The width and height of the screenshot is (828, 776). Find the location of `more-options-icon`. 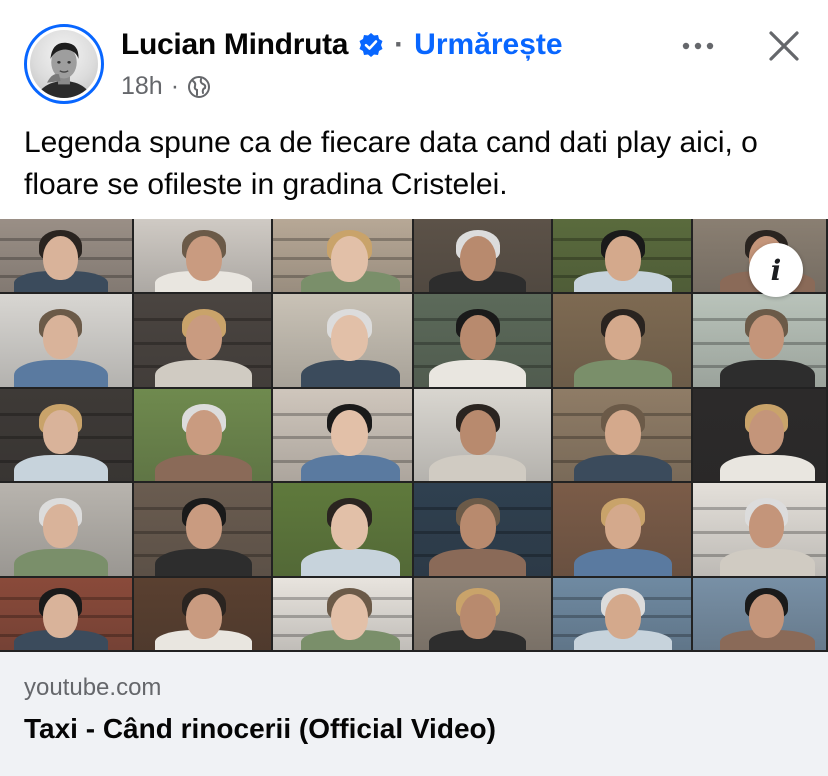

more-options-icon is located at coordinates (698, 46).